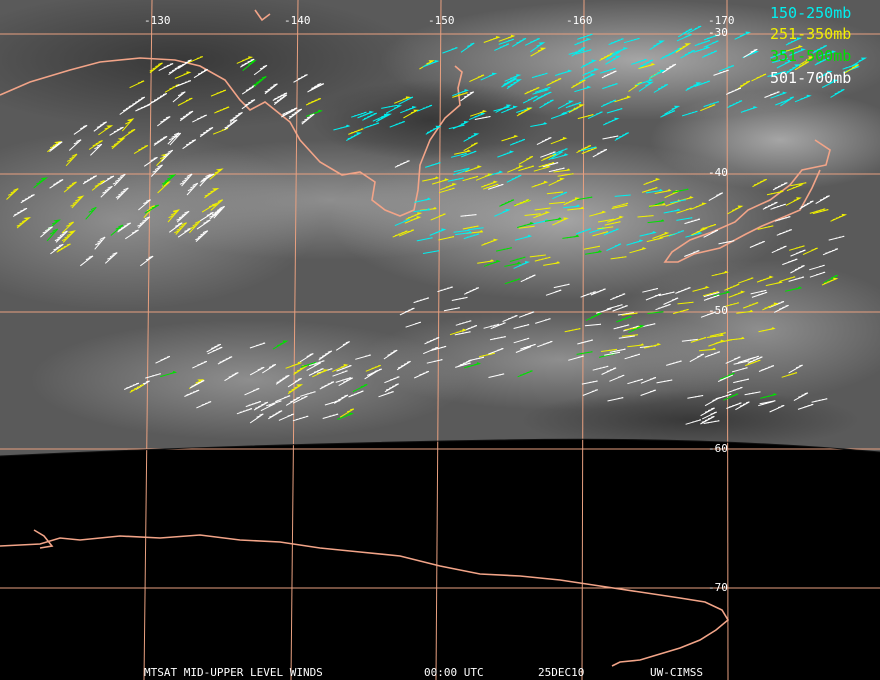  What do you see at coordinates (454, 672) in the screenshot?
I see `footer-time: 00:00 UTC` at bounding box center [454, 672].